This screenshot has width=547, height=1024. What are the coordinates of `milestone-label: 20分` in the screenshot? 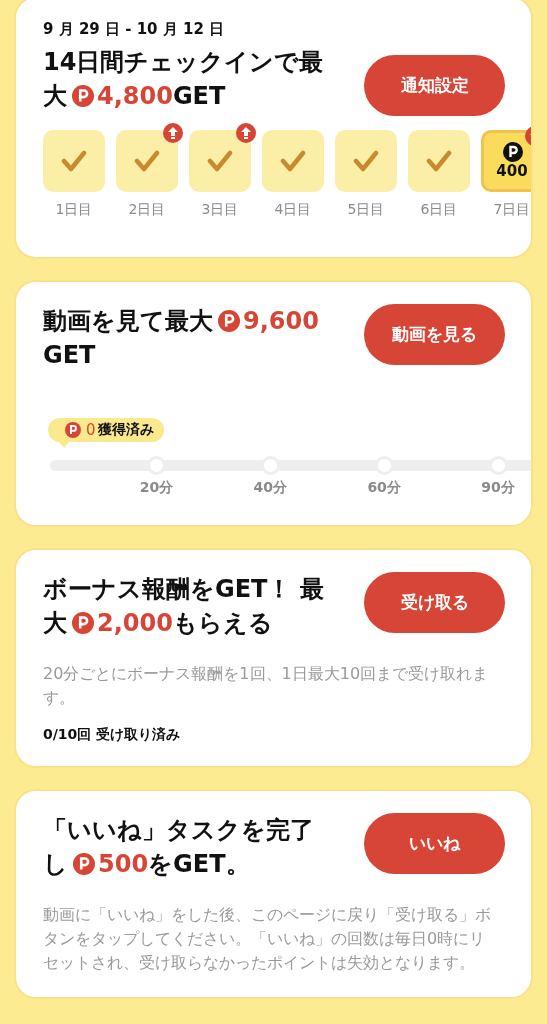 It's located at (156, 488).